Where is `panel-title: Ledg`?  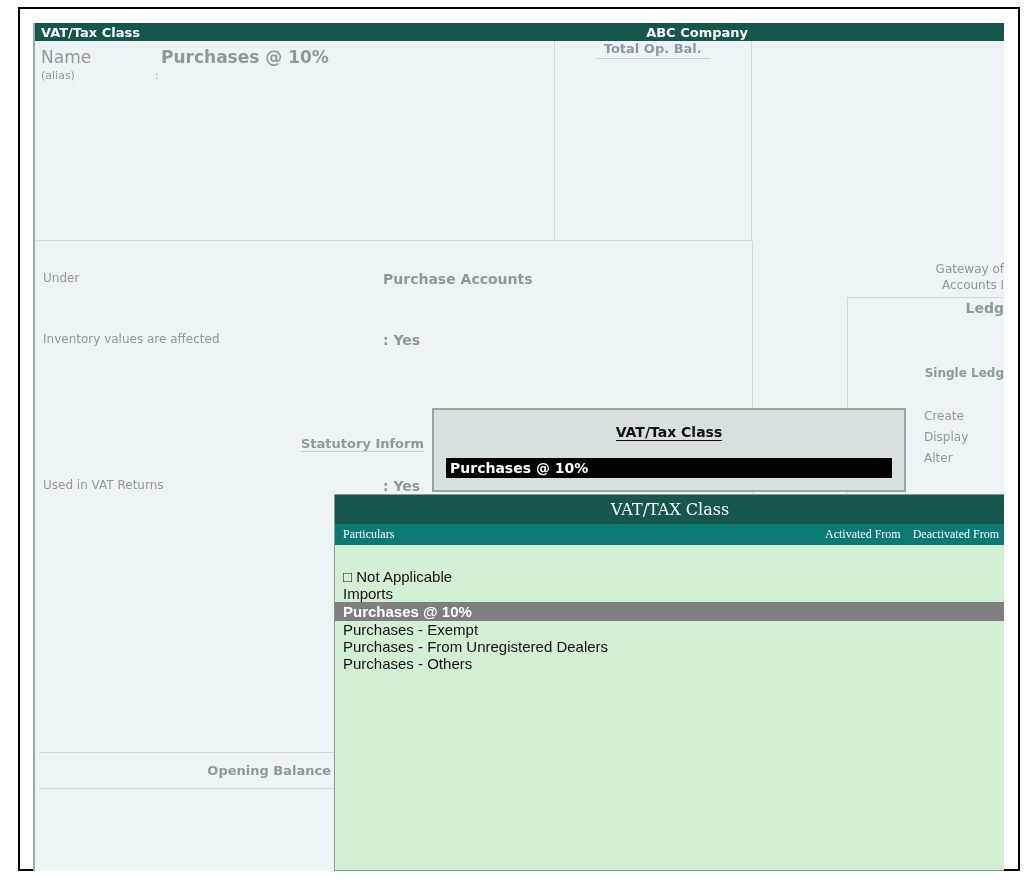 panel-title: Ledg is located at coordinates (984, 308).